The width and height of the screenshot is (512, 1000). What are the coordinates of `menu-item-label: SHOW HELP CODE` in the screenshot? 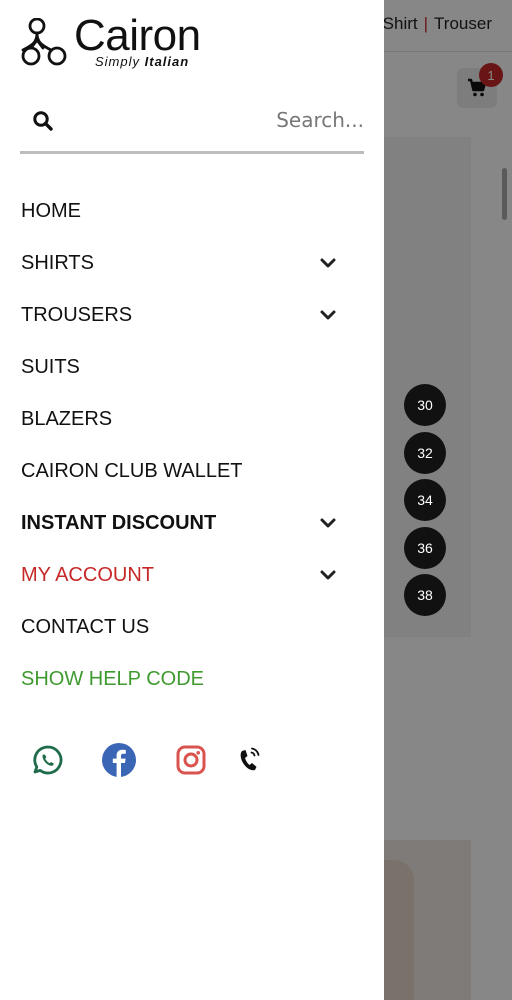 It's located at (112, 678).